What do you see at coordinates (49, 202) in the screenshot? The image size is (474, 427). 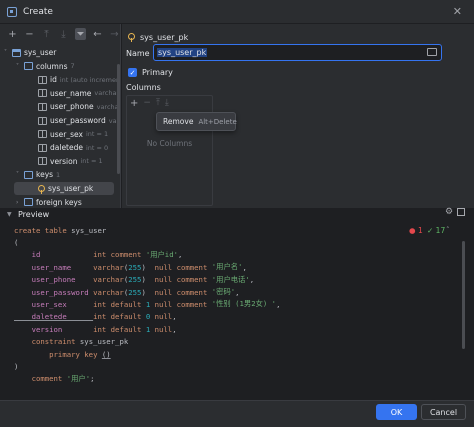 I see `tree-item-foreign-keys: › foreign keys` at bounding box center [49, 202].